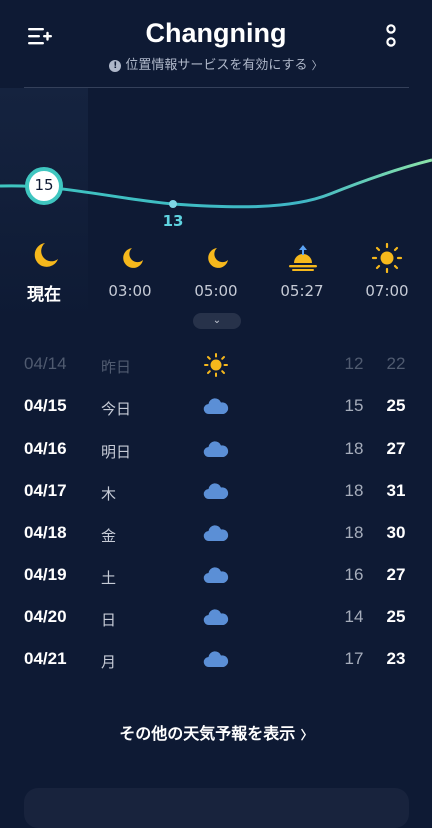 This screenshot has height=828, width=432. I want to click on daily-date: 04/17, so click(45, 490).